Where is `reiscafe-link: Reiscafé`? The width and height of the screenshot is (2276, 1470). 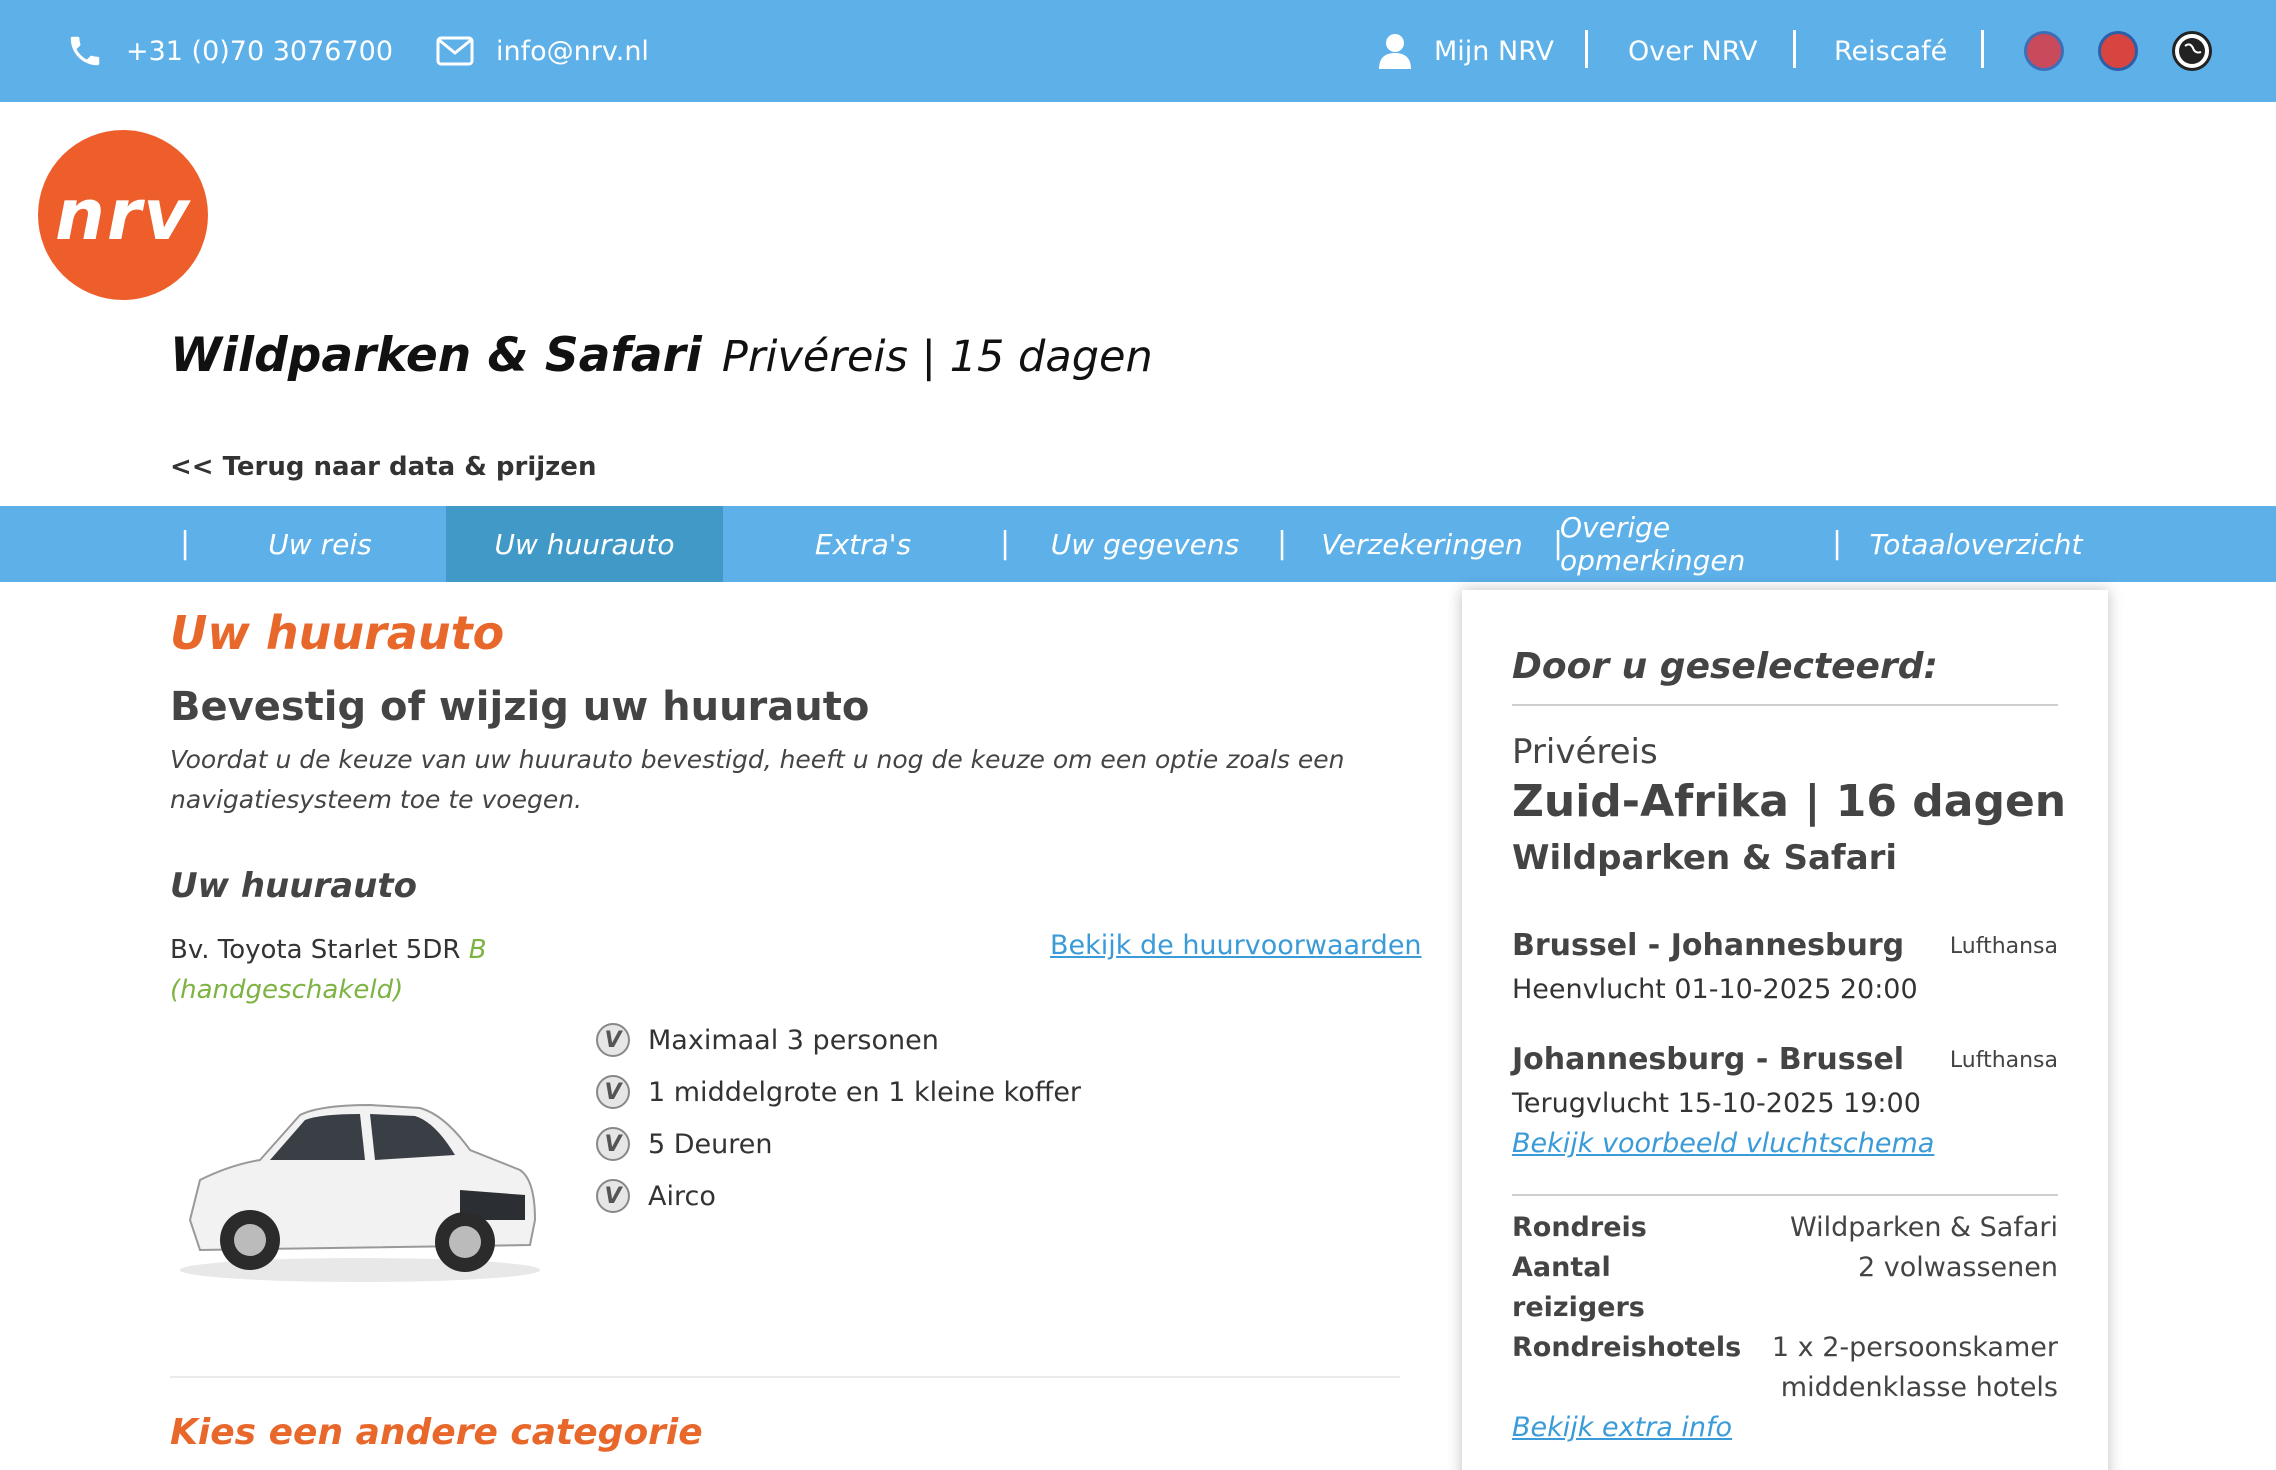
reiscafe-link: Reiscafé is located at coordinates (1890, 51).